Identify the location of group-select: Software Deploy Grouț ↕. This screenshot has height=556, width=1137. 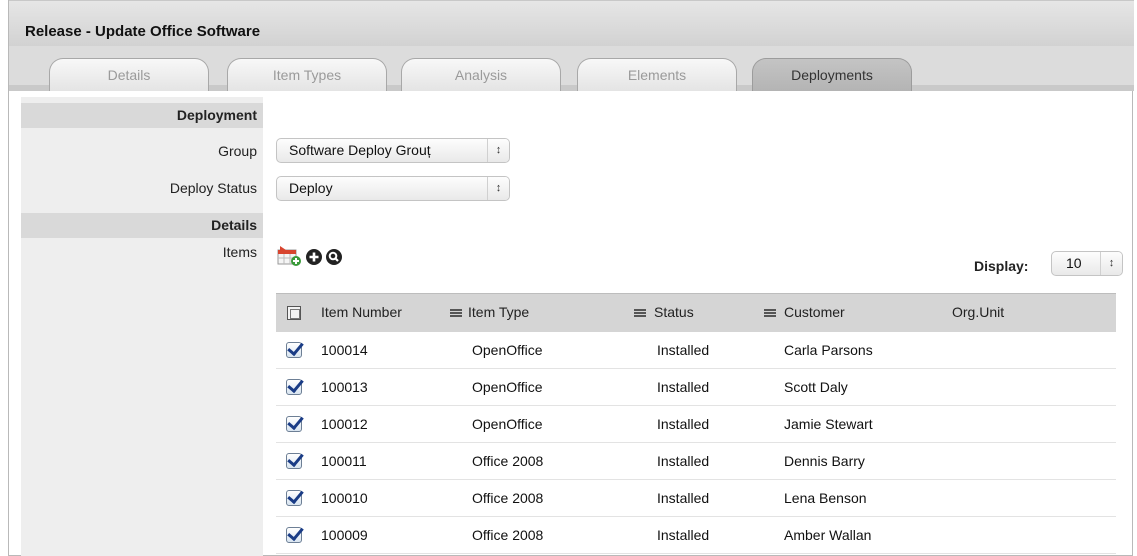
(393, 150).